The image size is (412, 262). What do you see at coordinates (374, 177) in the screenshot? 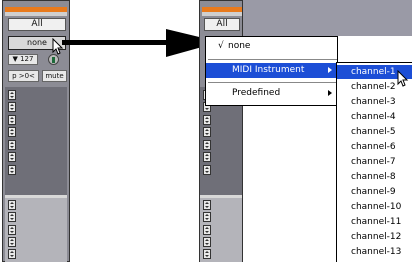
I see `submenu-item-channel-8: channel-8` at bounding box center [374, 177].